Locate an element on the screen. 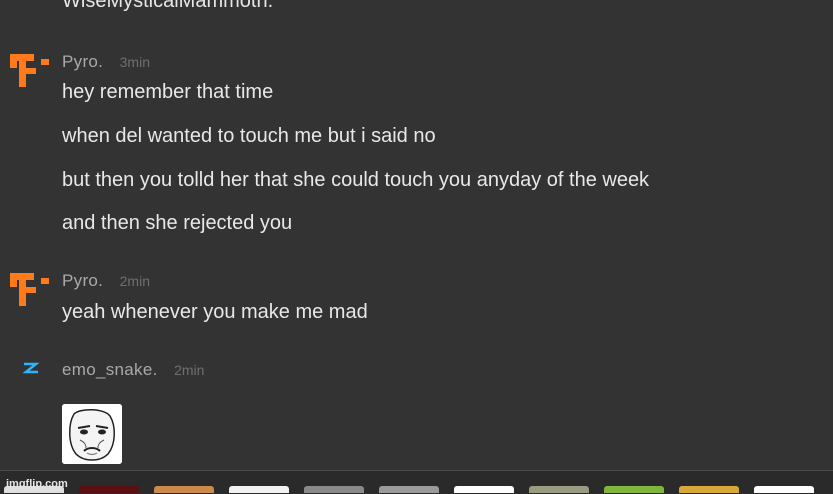  message-text: yeah whenever you make me mad is located at coordinates (215, 312).